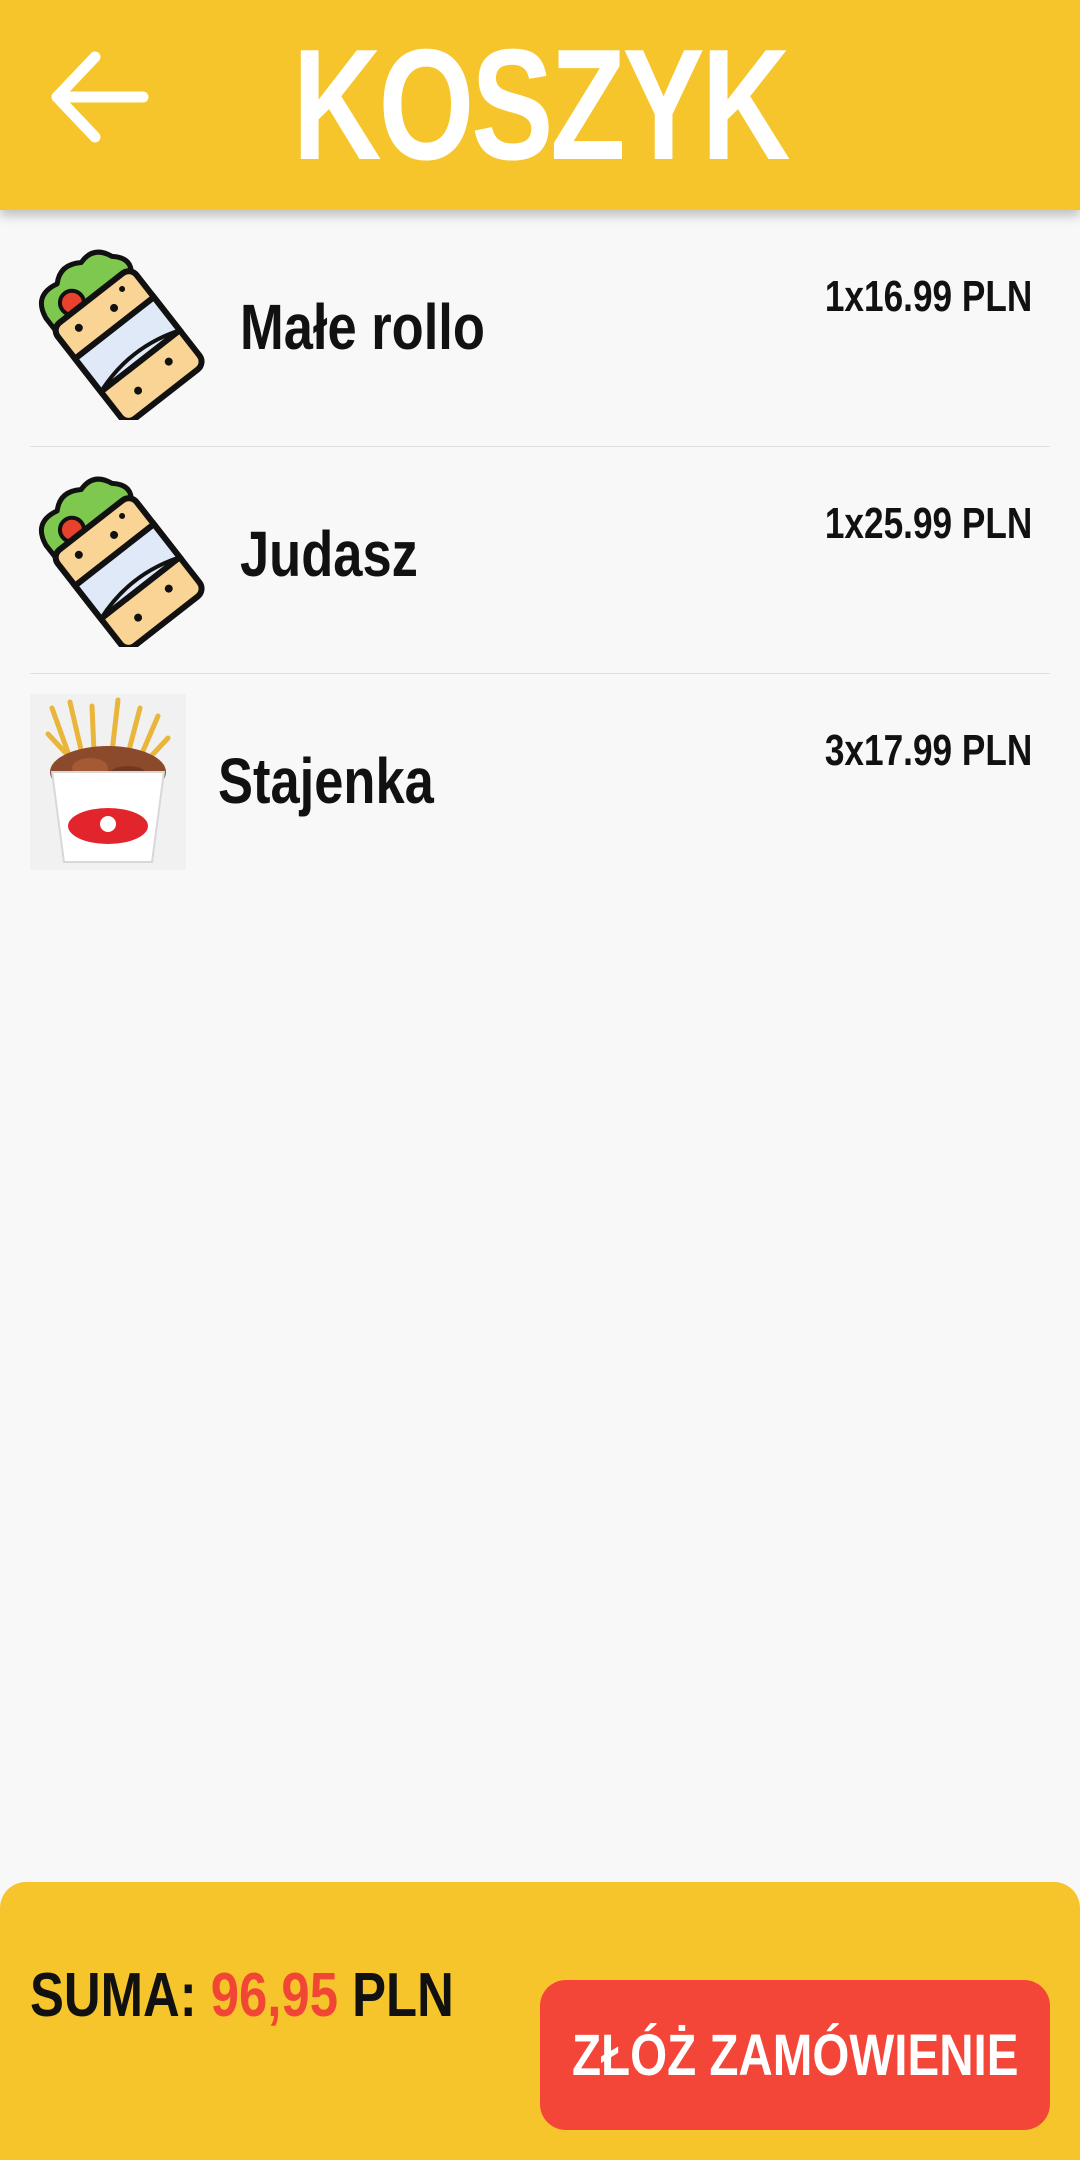 The image size is (1080, 2160). I want to click on place-order-button: ZŁÓŻ ZAMÓWIENIE, so click(795, 2055).